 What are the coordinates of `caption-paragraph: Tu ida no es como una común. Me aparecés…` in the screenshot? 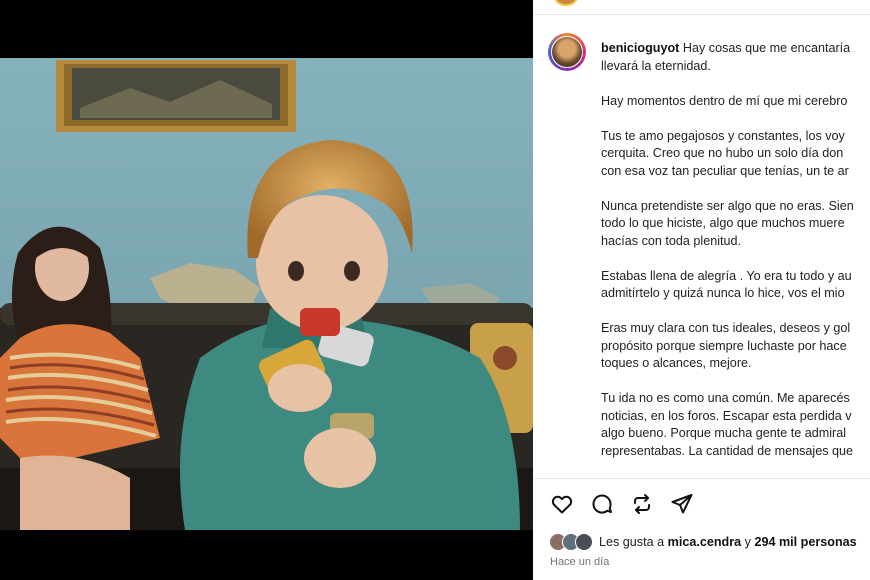 It's located at (735, 425).